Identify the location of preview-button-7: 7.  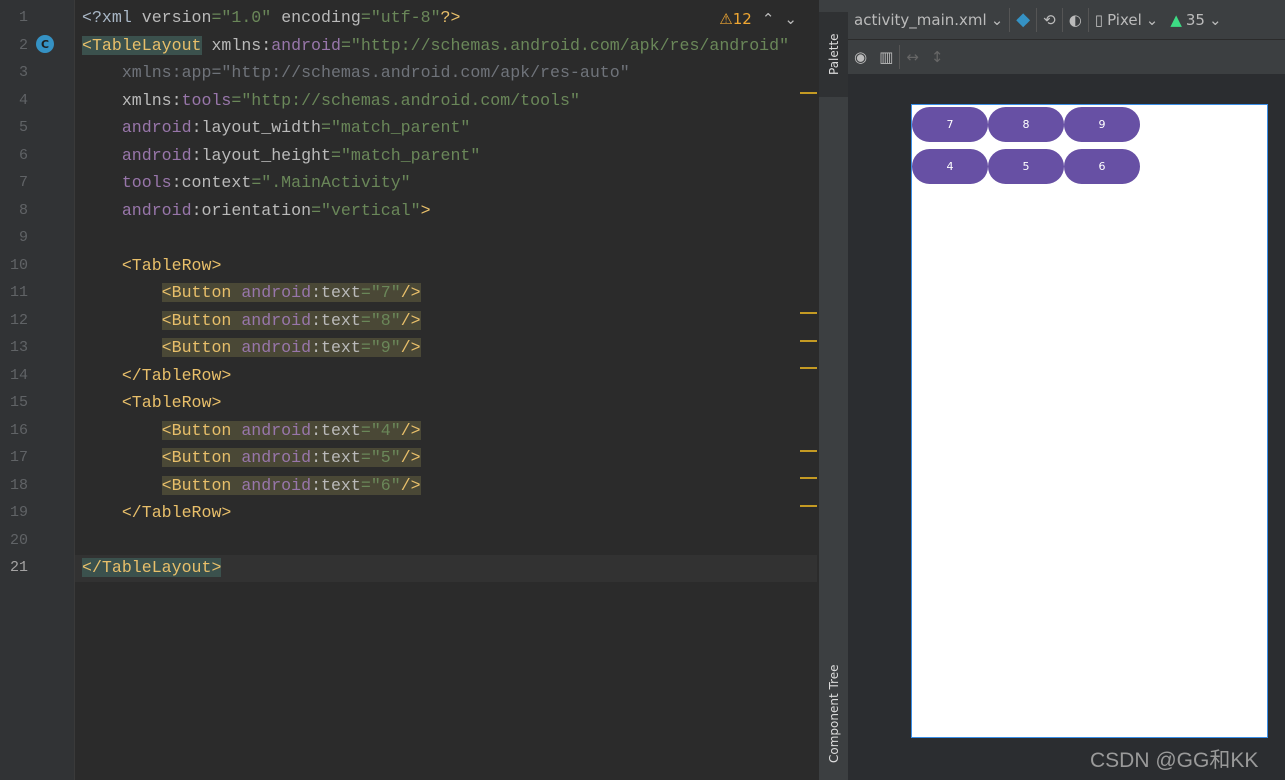
(950, 124).